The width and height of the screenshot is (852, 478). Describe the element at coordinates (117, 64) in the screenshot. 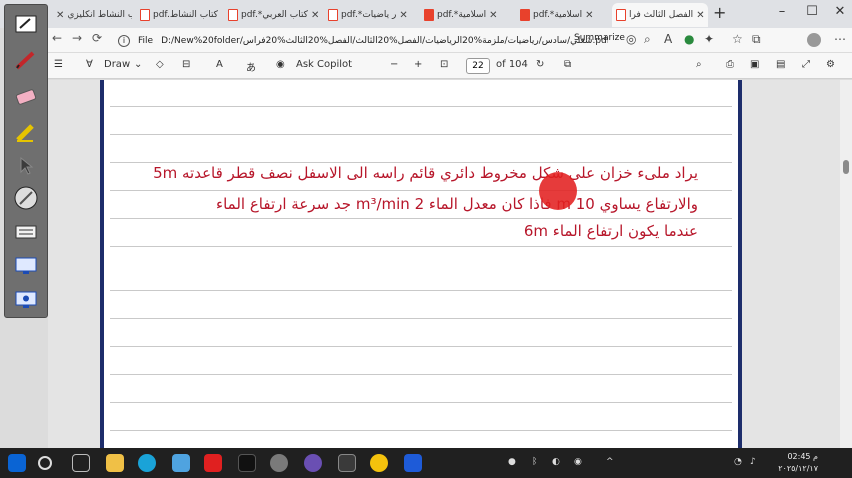

I see `draw-button: Draw` at that location.